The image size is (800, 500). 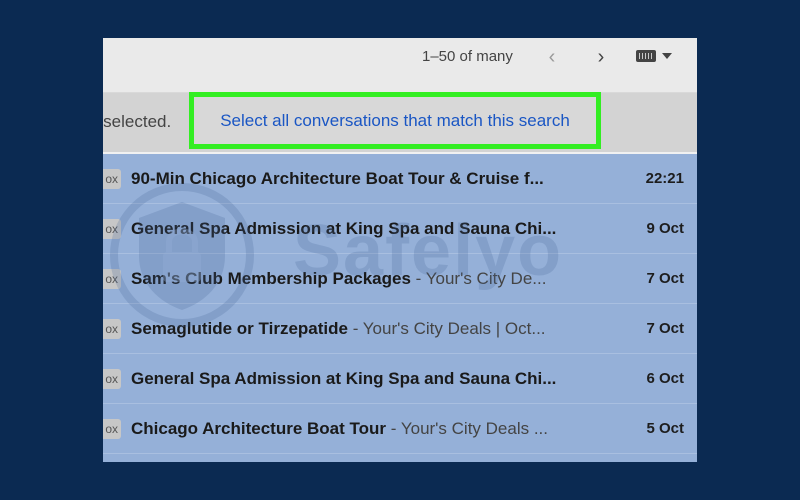 I want to click on chevron-right-icon: ›, so click(x=601, y=57).